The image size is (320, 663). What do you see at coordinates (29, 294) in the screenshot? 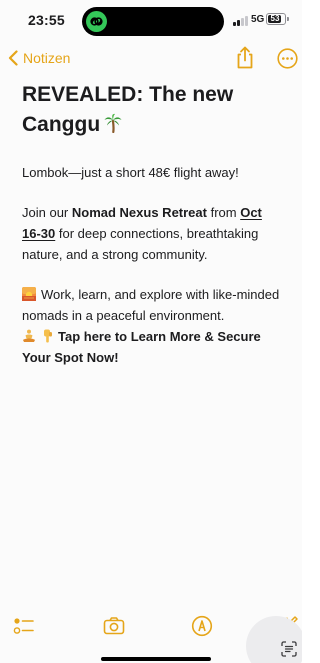
I see `sunrise-icon` at bounding box center [29, 294].